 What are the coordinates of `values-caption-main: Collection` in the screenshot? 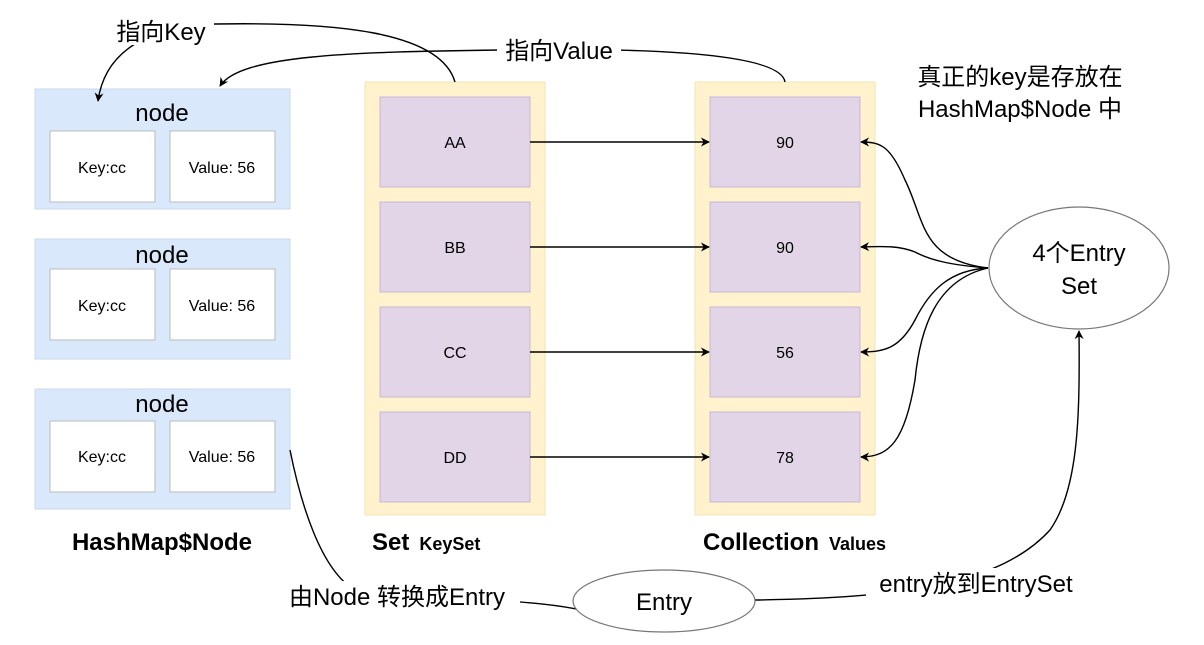 It's located at (761, 542).